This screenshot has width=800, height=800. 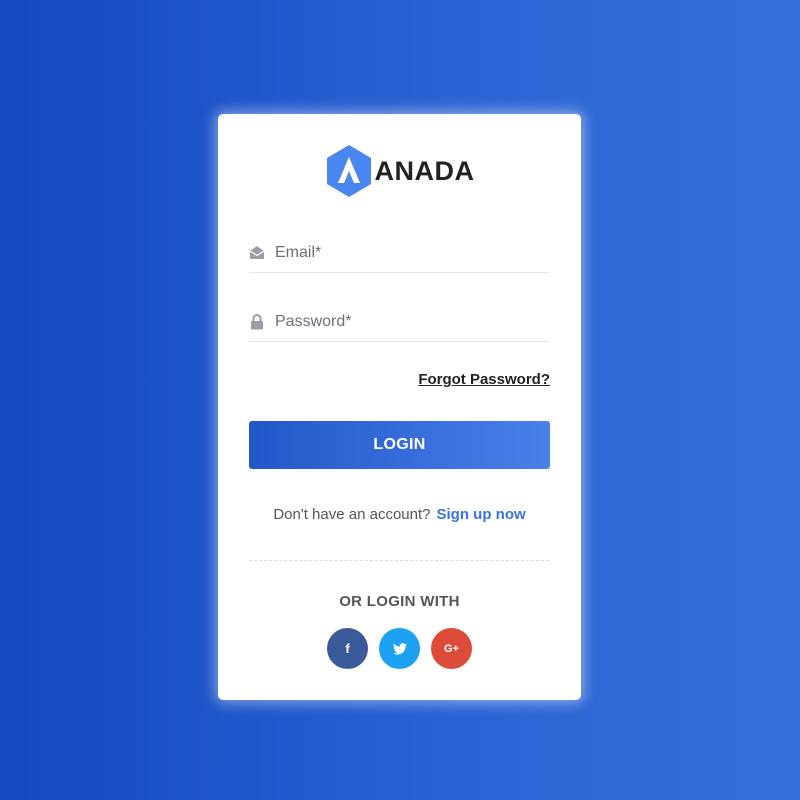 I want to click on divider, so click(x=399, y=560).